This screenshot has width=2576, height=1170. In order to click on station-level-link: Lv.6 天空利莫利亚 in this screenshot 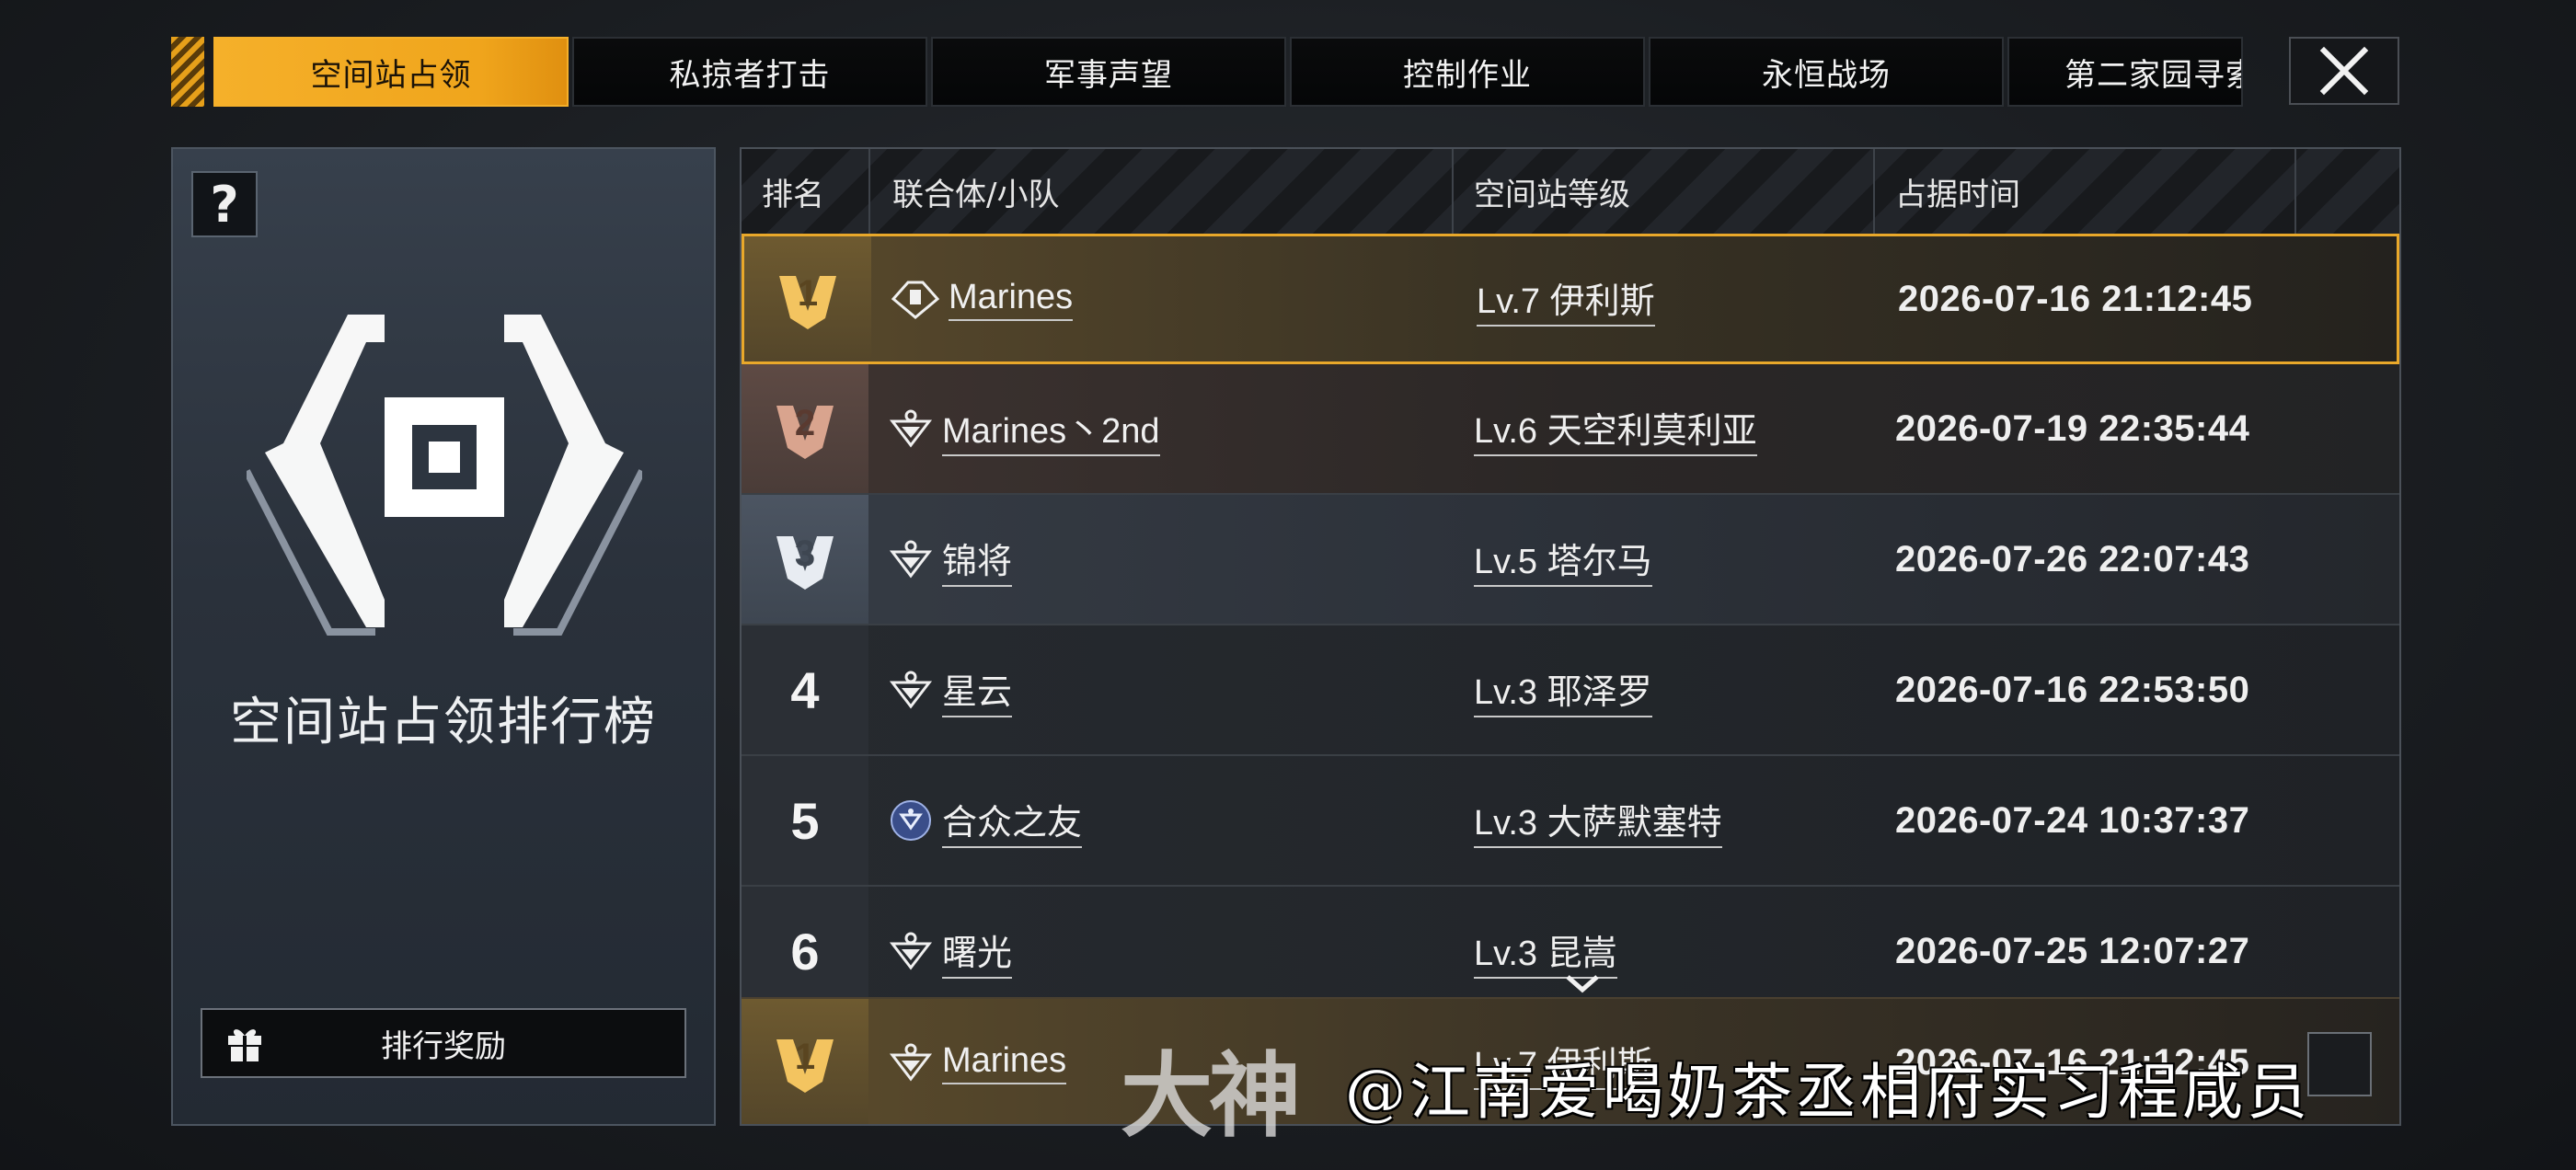, I will do `click(1615, 429)`.